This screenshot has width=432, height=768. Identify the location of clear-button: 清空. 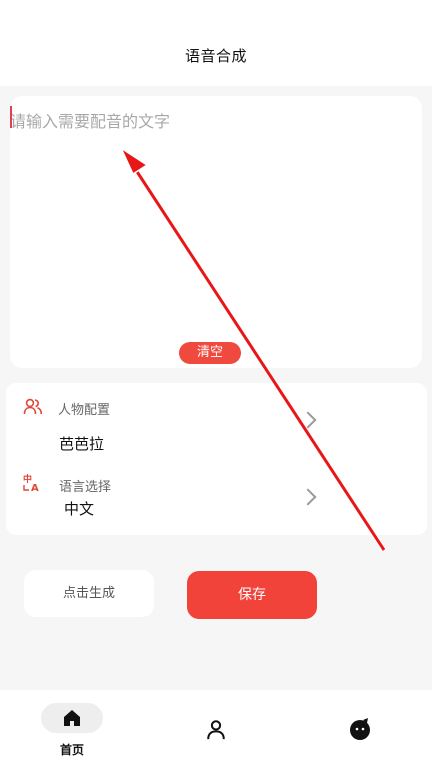
(210, 353).